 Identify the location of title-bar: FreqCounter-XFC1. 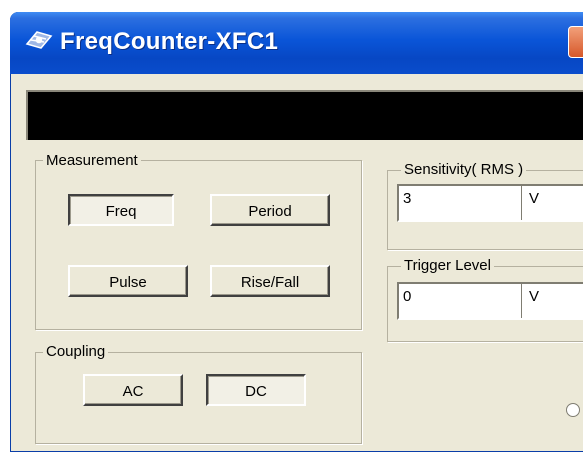
(296, 43).